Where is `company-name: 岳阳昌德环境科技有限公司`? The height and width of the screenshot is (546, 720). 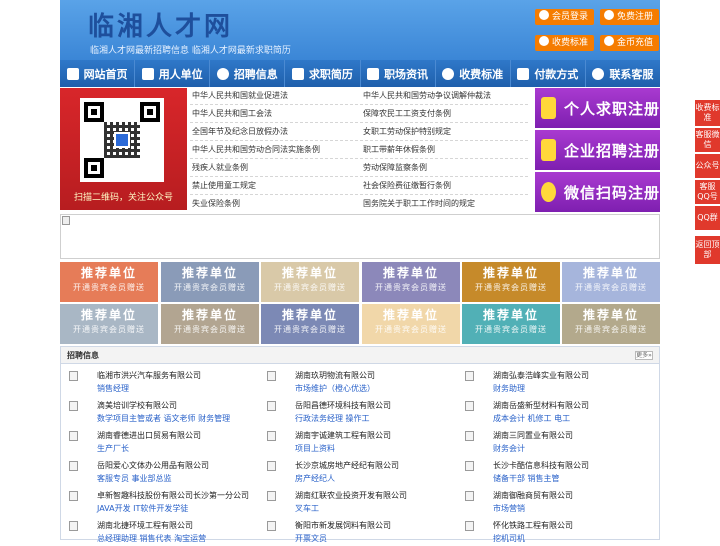
company-name: 岳阳昌德环境科技有限公司 is located at coordinates (343, 405).